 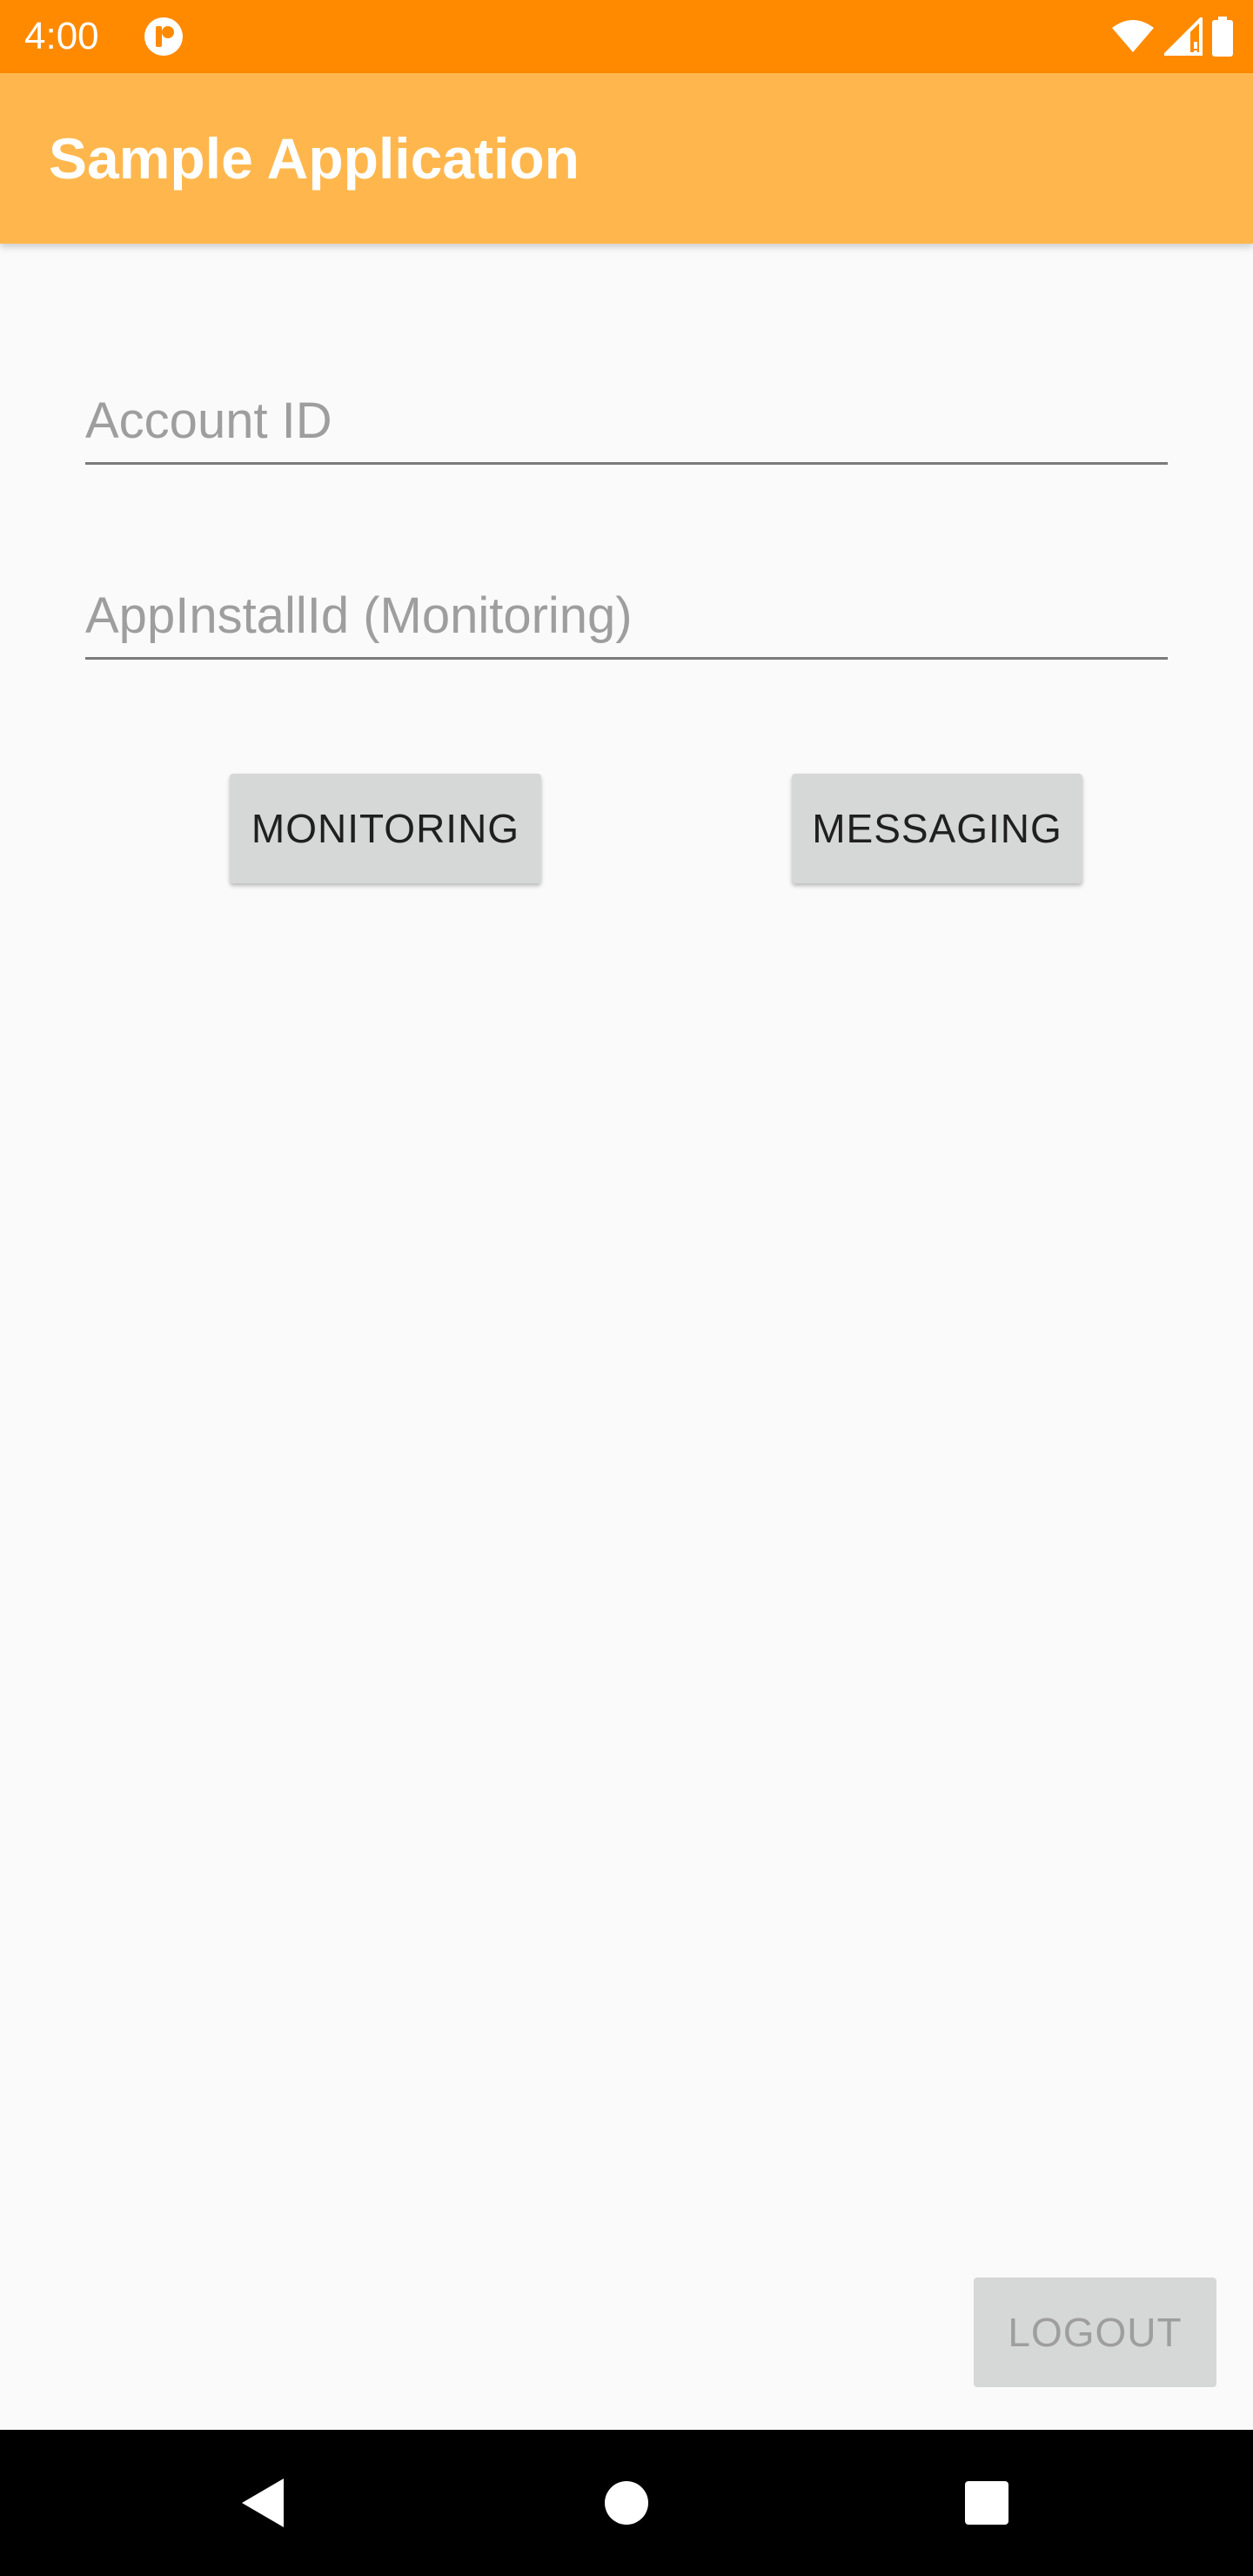 I want to click on battery-icon, so click(x=1222, y=37).